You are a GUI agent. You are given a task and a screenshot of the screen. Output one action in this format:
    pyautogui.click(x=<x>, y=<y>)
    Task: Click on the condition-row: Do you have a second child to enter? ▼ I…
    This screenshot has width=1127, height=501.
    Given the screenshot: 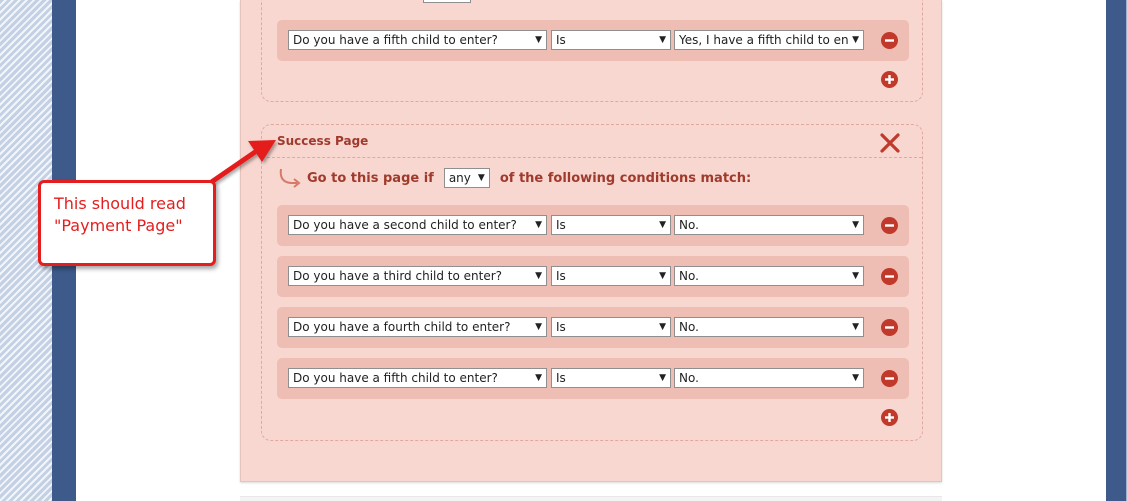 What is the action you would take?
    pyautogui.click(x=593, y=225)
    